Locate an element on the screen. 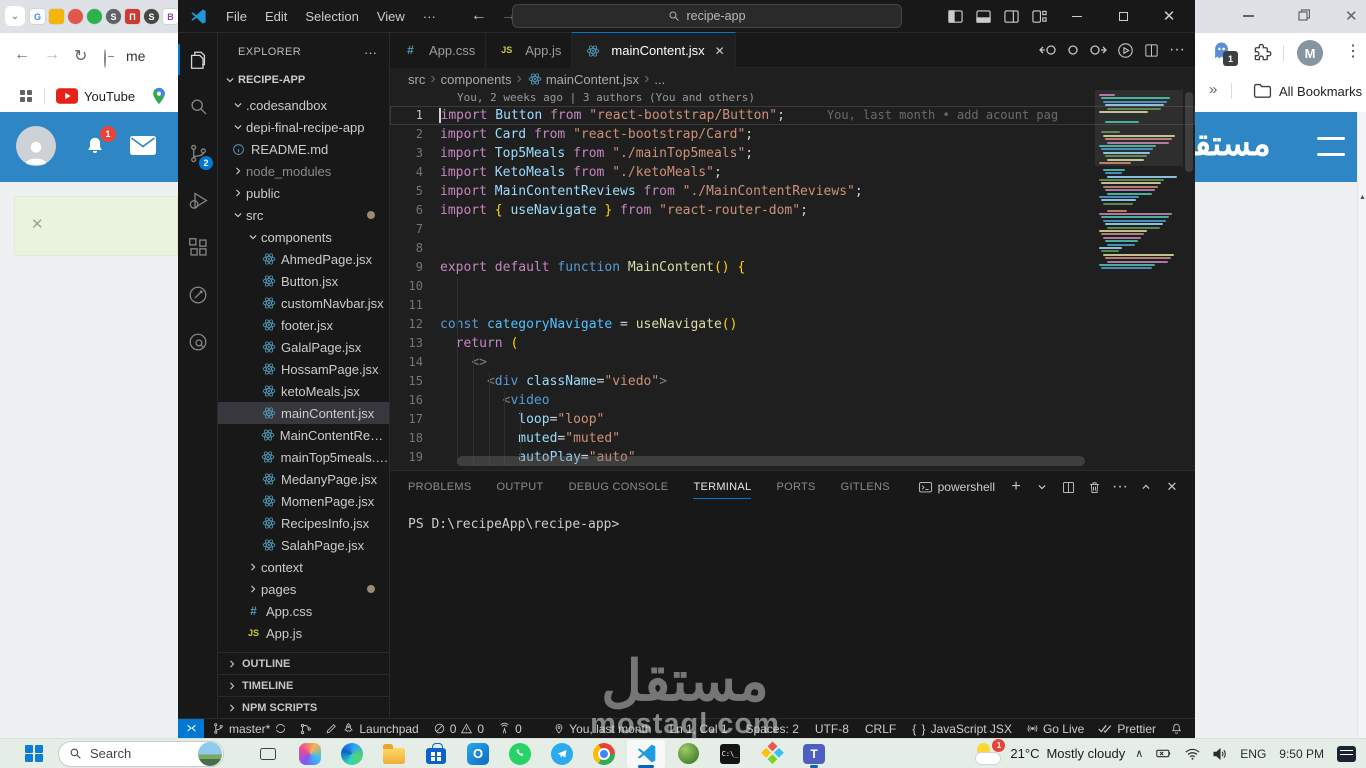 The width and height of the screenshot is (1366, 768). wifi-icon is located at coordinates (1192, 754).